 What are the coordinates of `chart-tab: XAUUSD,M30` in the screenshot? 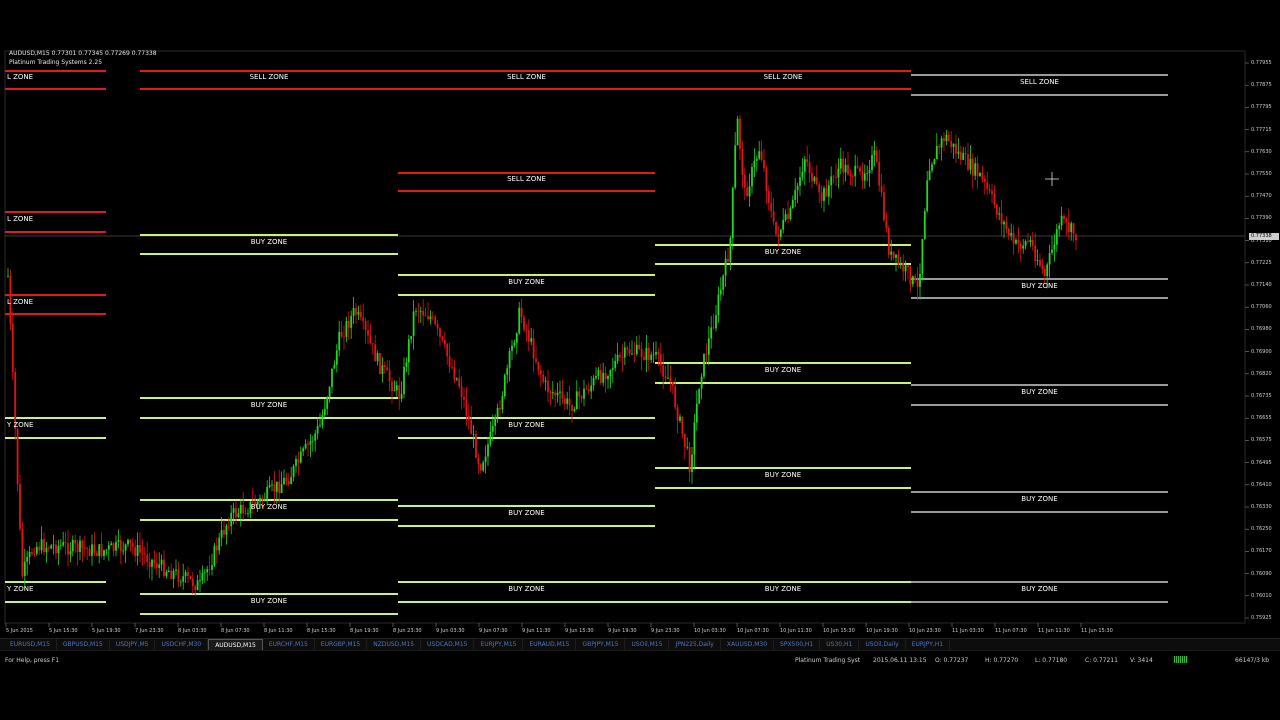 It's located at (748, 644).